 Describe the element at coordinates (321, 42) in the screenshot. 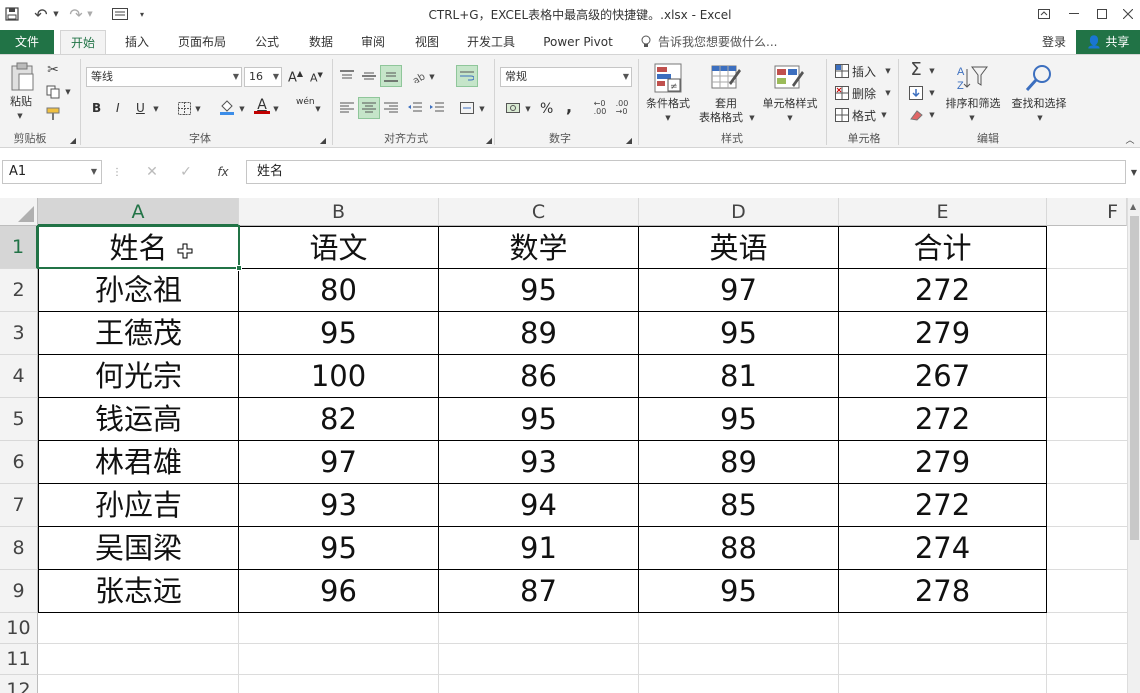

I see `tab-data: 数据` at that location.